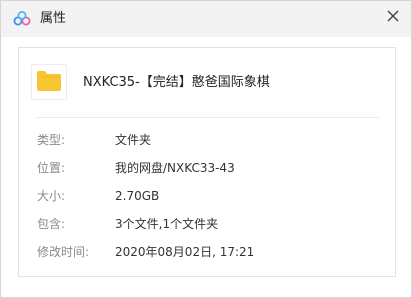  I want to click on folder-icon, so click(49, 82).